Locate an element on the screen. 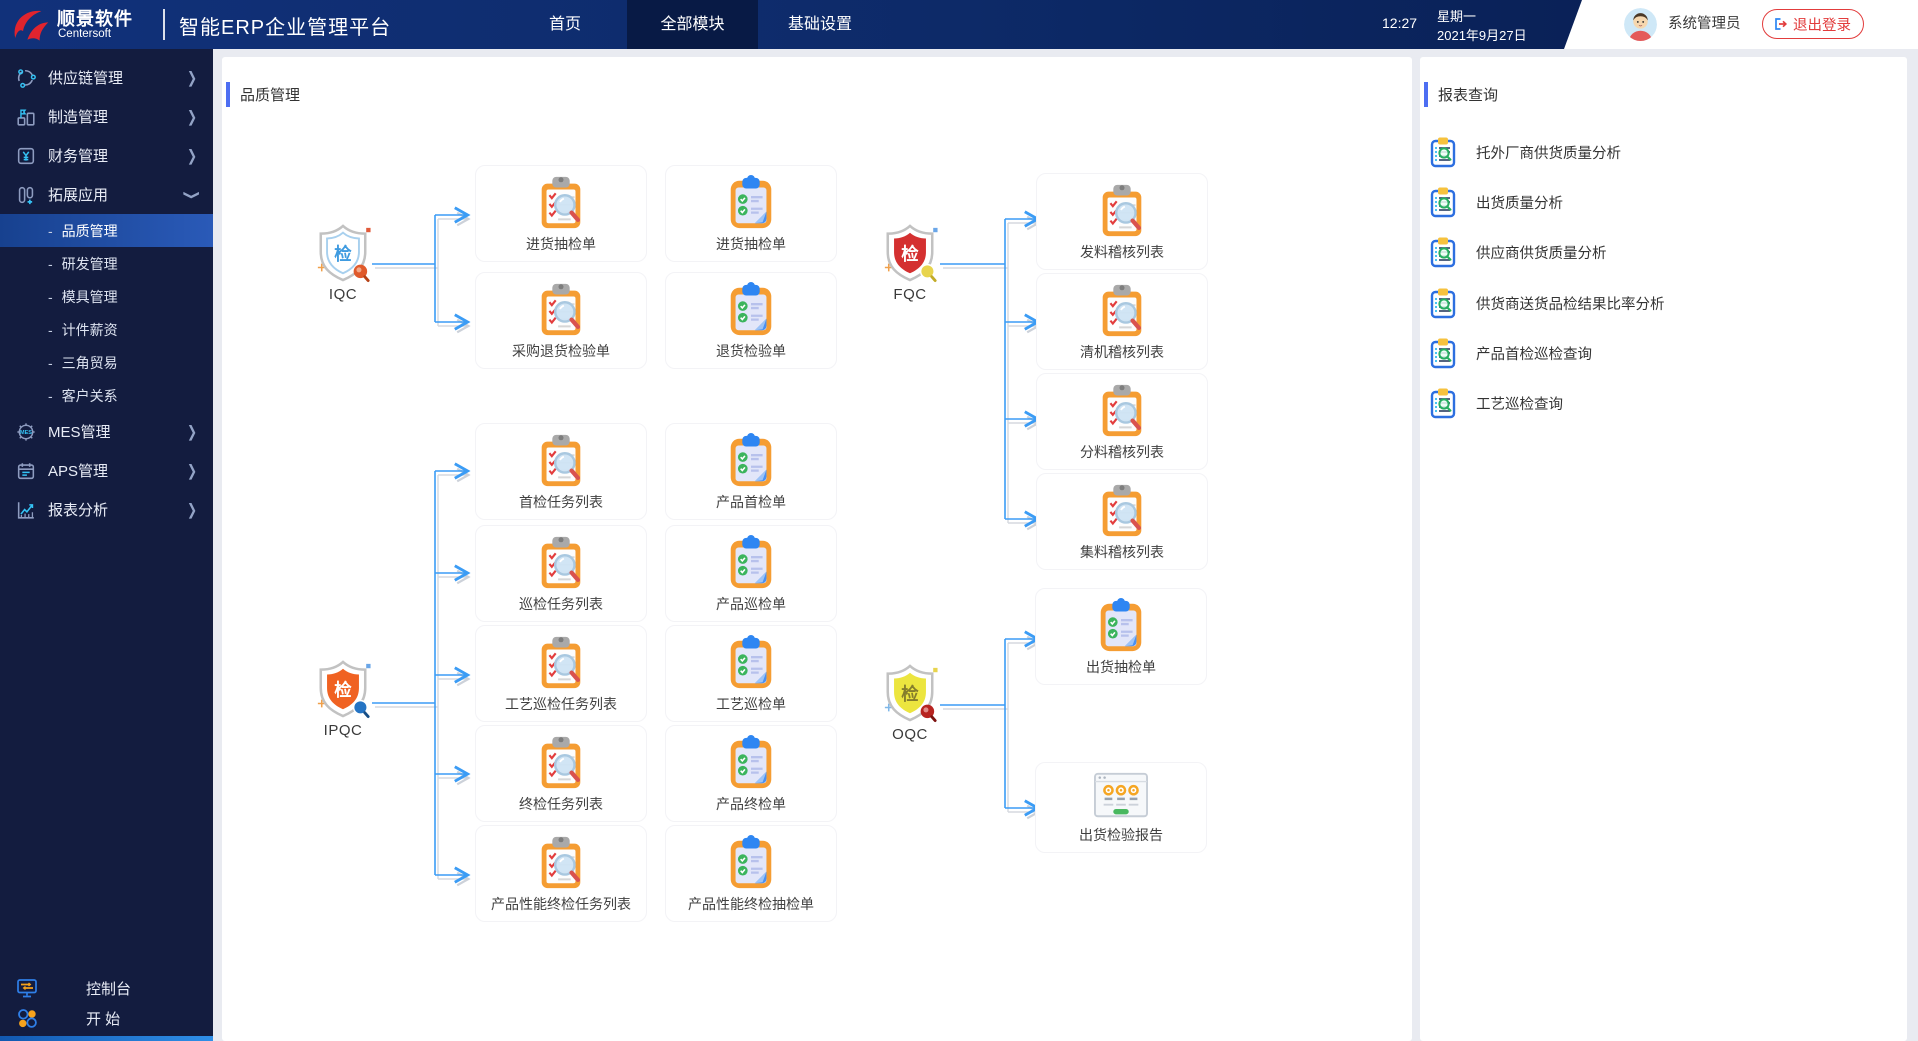  module-purchase-return-inspection-list: 采购退货检验单 is located at coordinates (561, 320).